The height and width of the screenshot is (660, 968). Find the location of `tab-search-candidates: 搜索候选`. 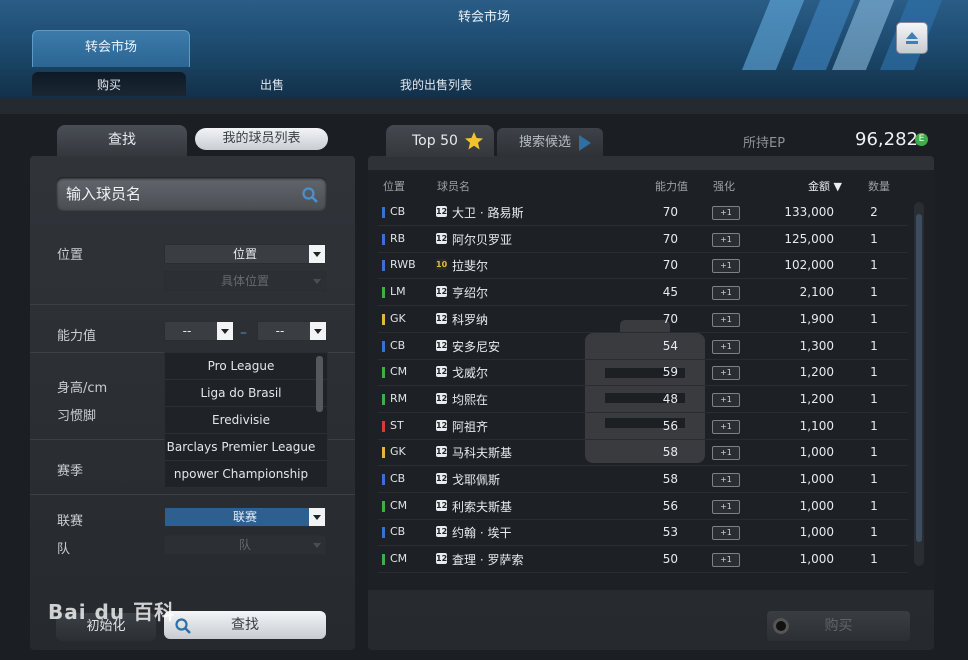

tab-search-candidates: 搜索候选 is located at coordinates (550, 142).